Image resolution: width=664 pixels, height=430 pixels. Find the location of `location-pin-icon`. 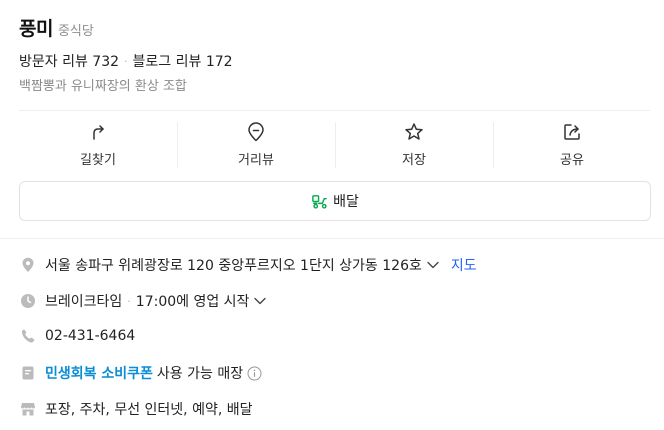

location-pin-icon is located at coordinates (28, 265).